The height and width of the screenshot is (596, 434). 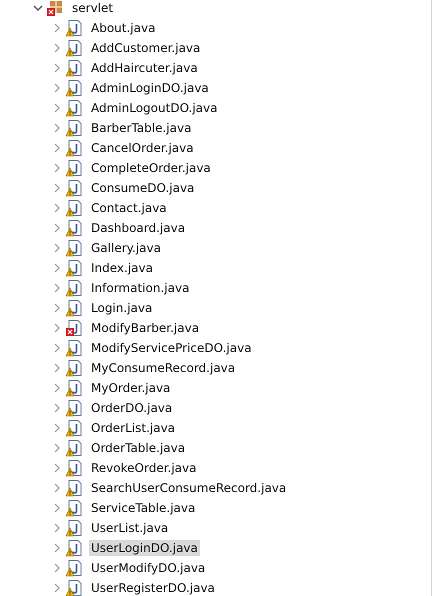 I want to click on file-tree-item: MyConsumeRecord.java, so click(x=163, y=368).